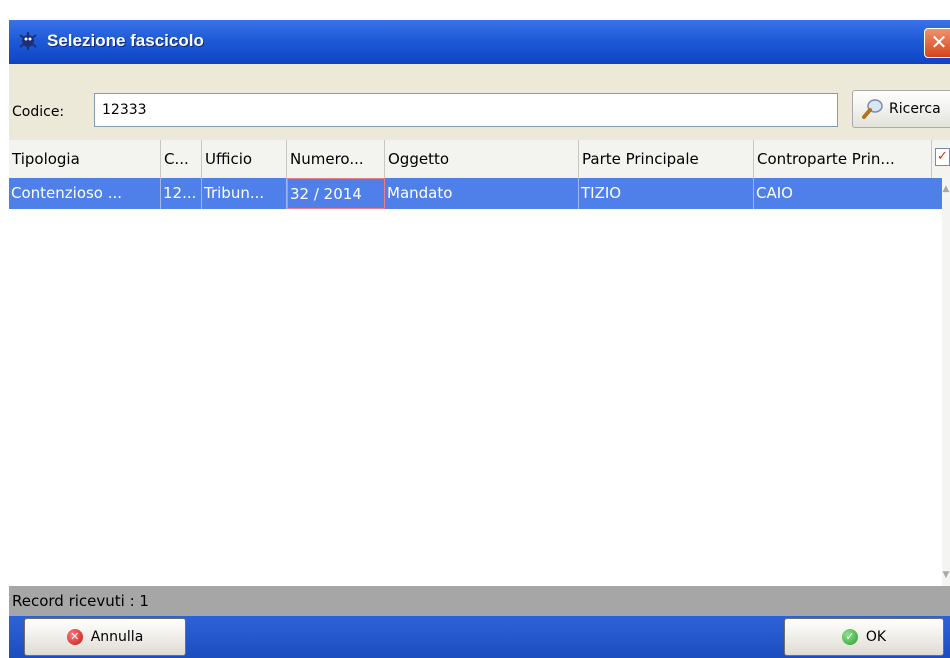  Describe the element at coordinates (80, 601) in the screenshot. I see `record-count: Record ricevuti : 1` at that location.